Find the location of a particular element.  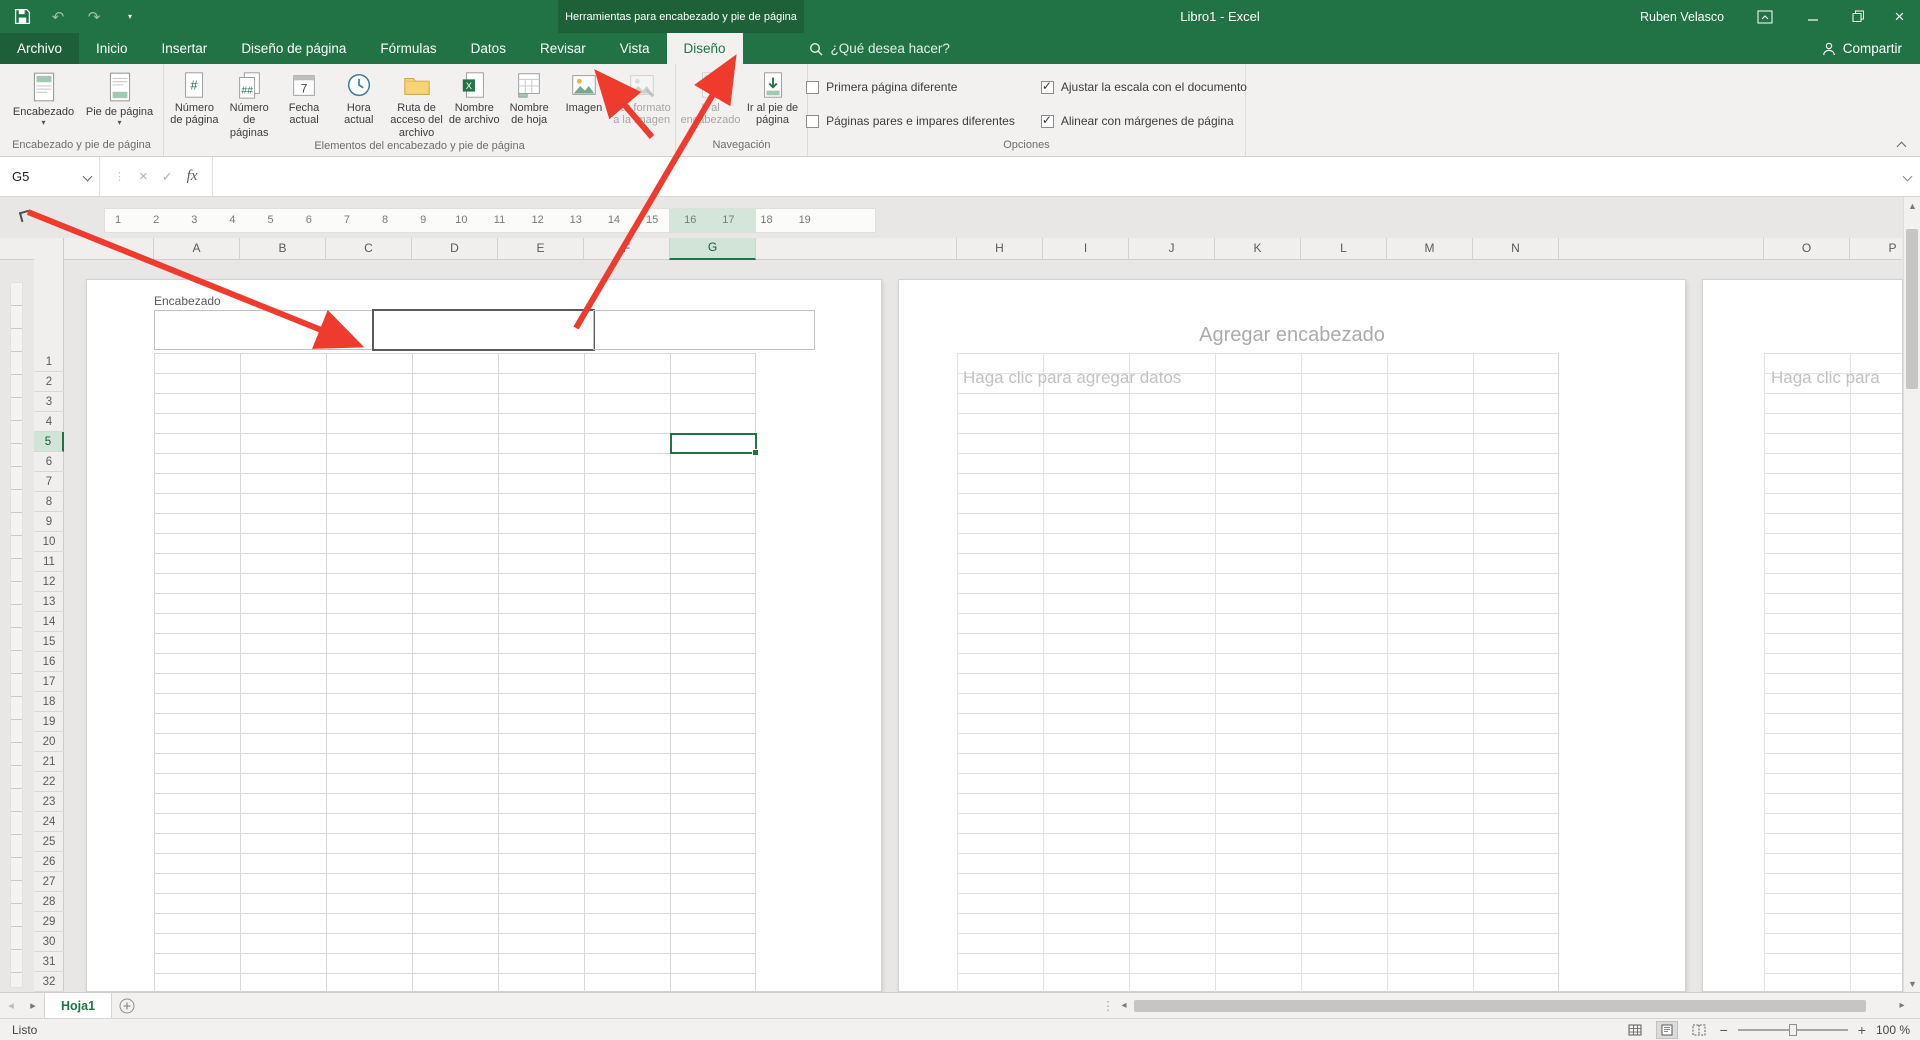

column-header-N: N is located at coordinates (1515, 249).